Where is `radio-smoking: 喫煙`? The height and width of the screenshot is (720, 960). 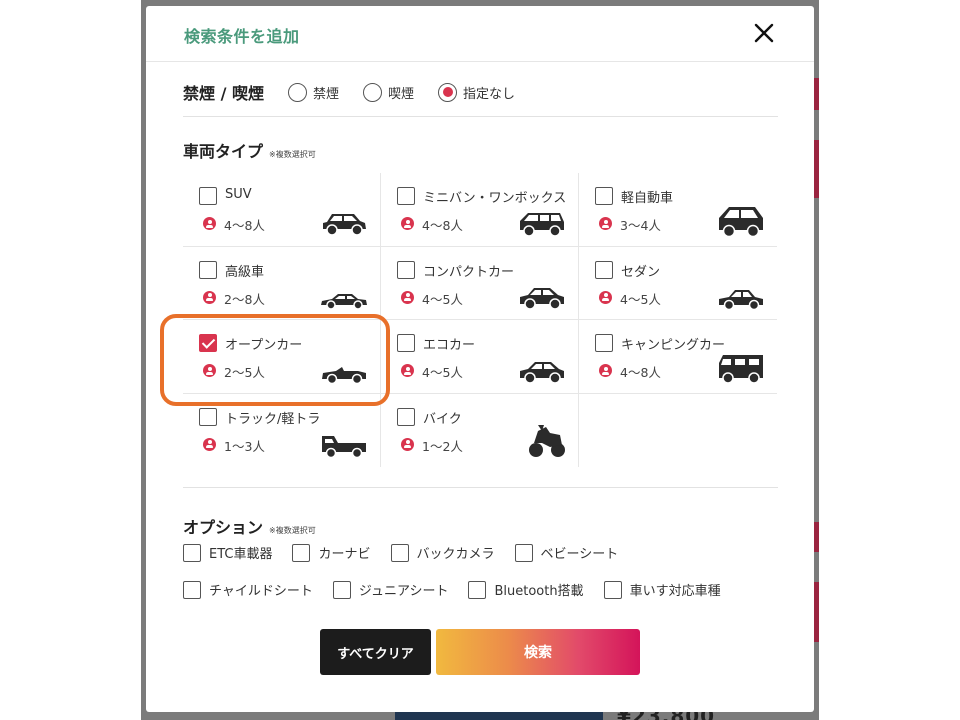
radio-smoking: 喫煙 is located at coordinates (388, 92).